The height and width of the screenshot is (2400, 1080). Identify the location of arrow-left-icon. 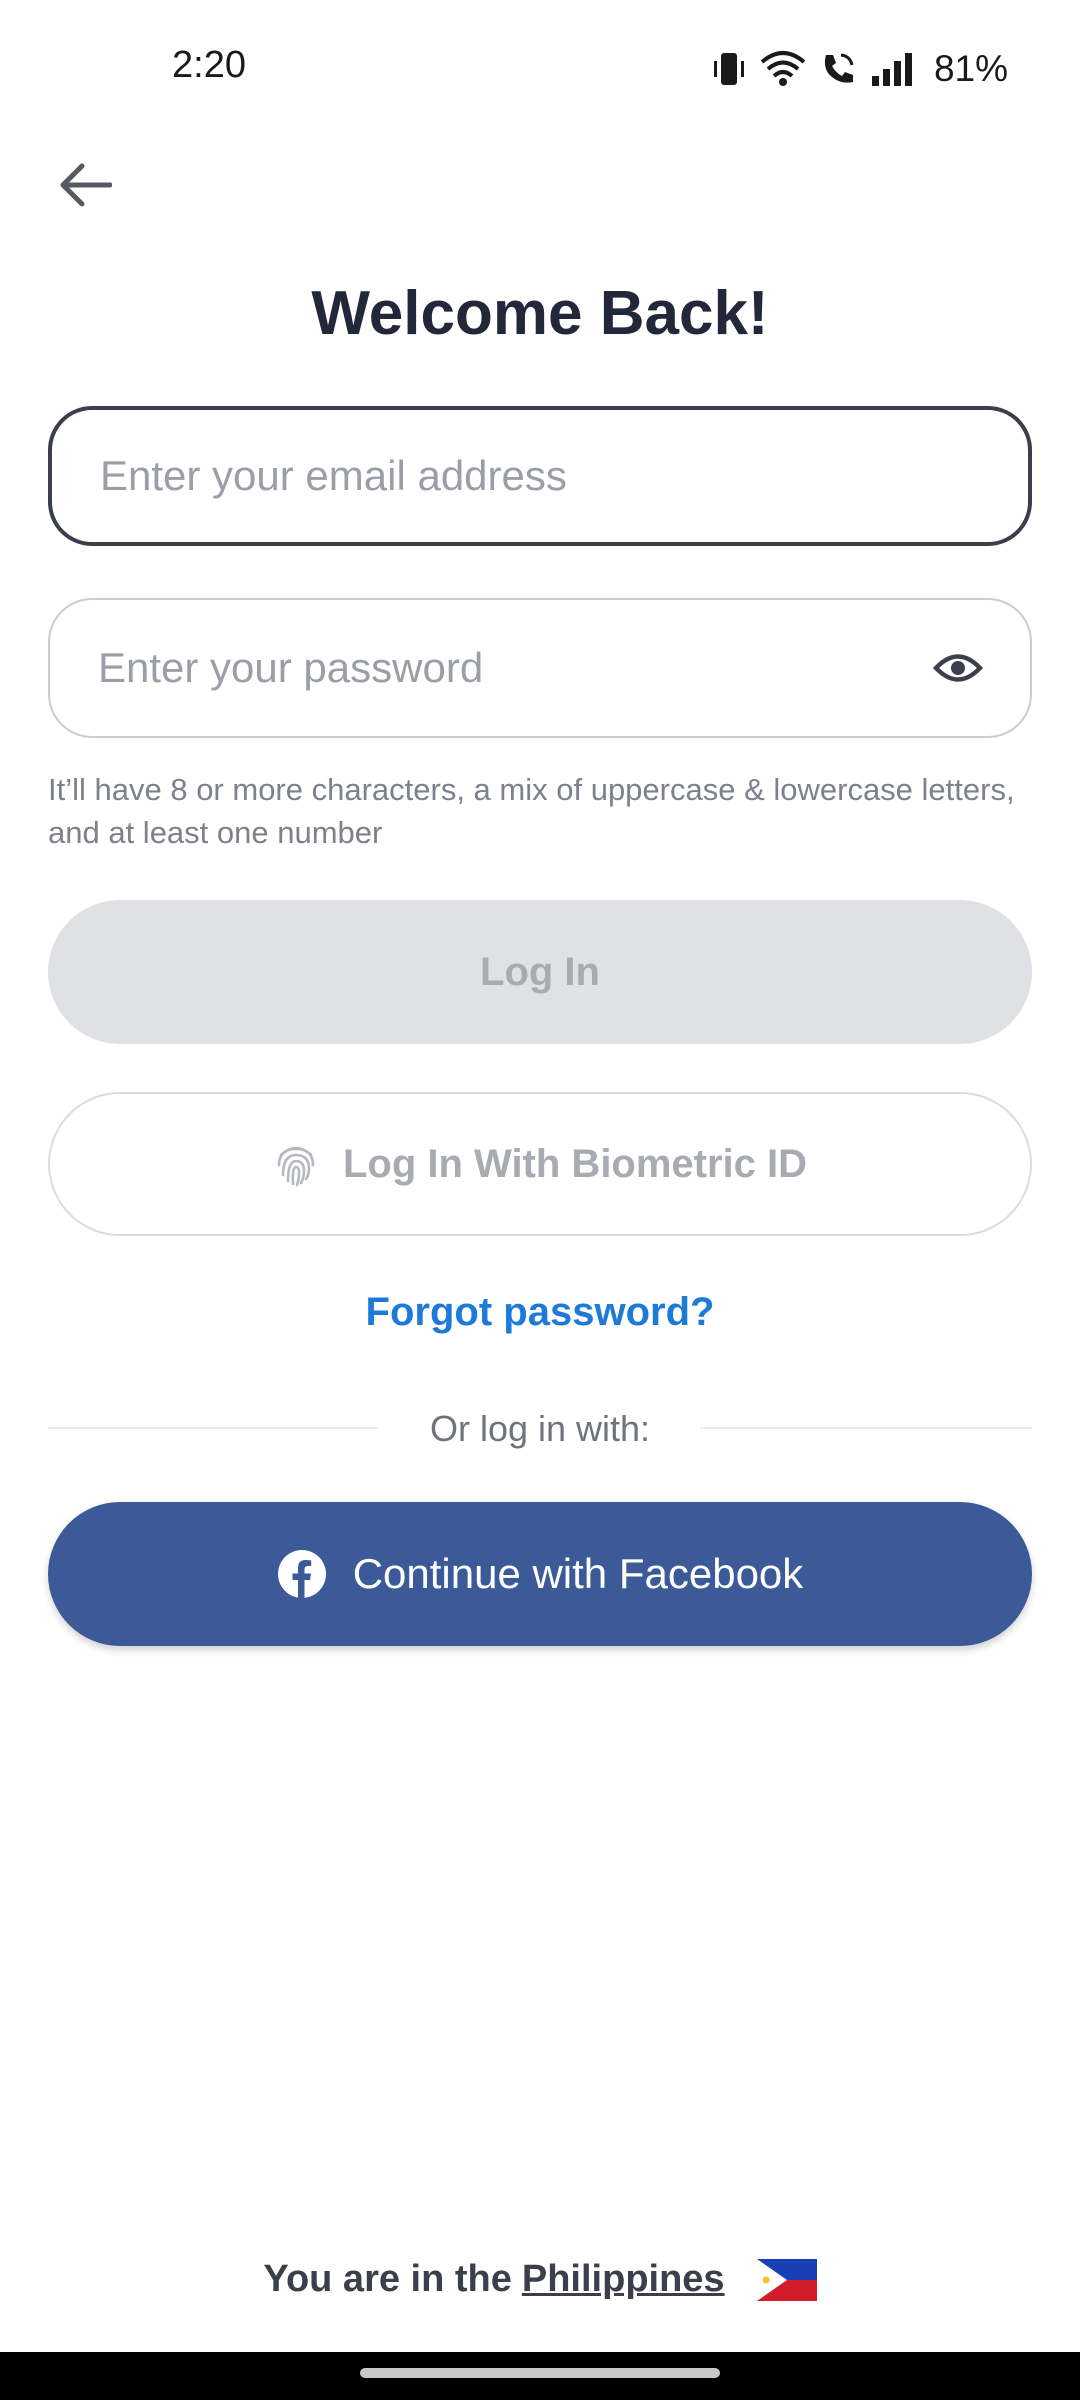
(86, 185).